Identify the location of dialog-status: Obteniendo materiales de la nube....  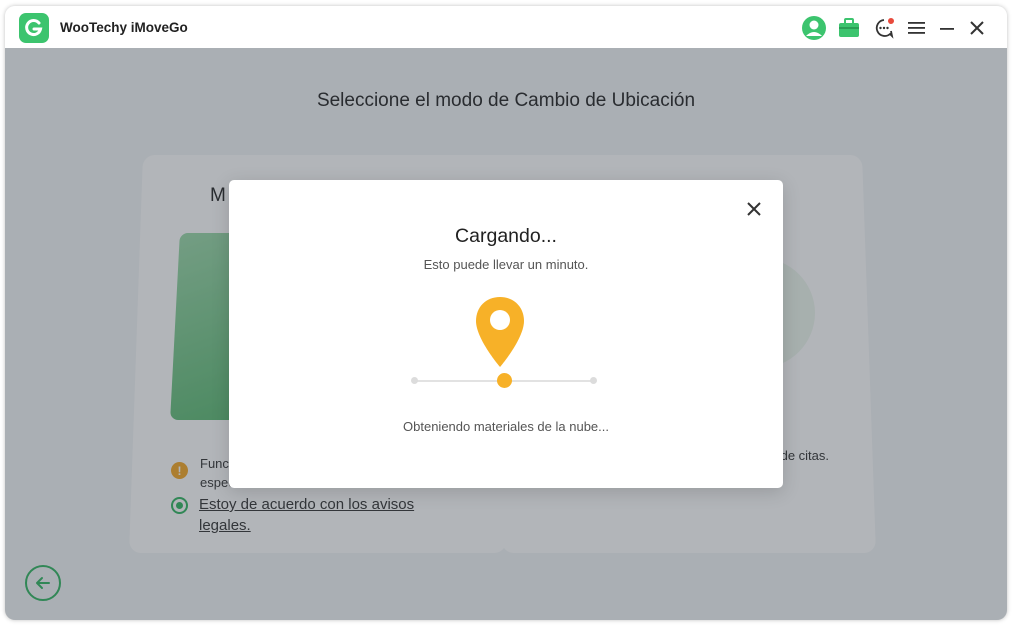
(506, 426).